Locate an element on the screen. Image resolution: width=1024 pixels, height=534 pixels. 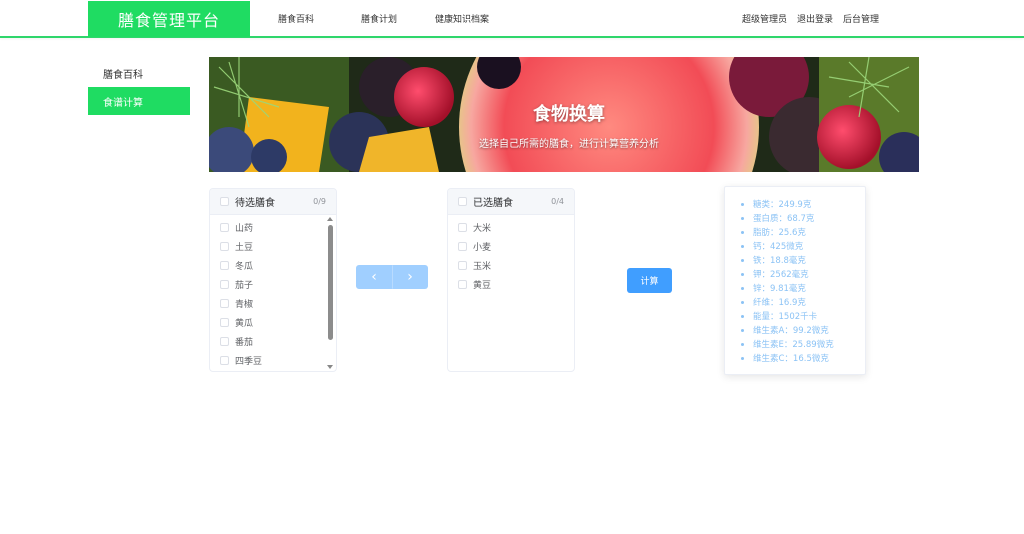
scroll-down-arrow-icon is located at coordinates (330, 367).